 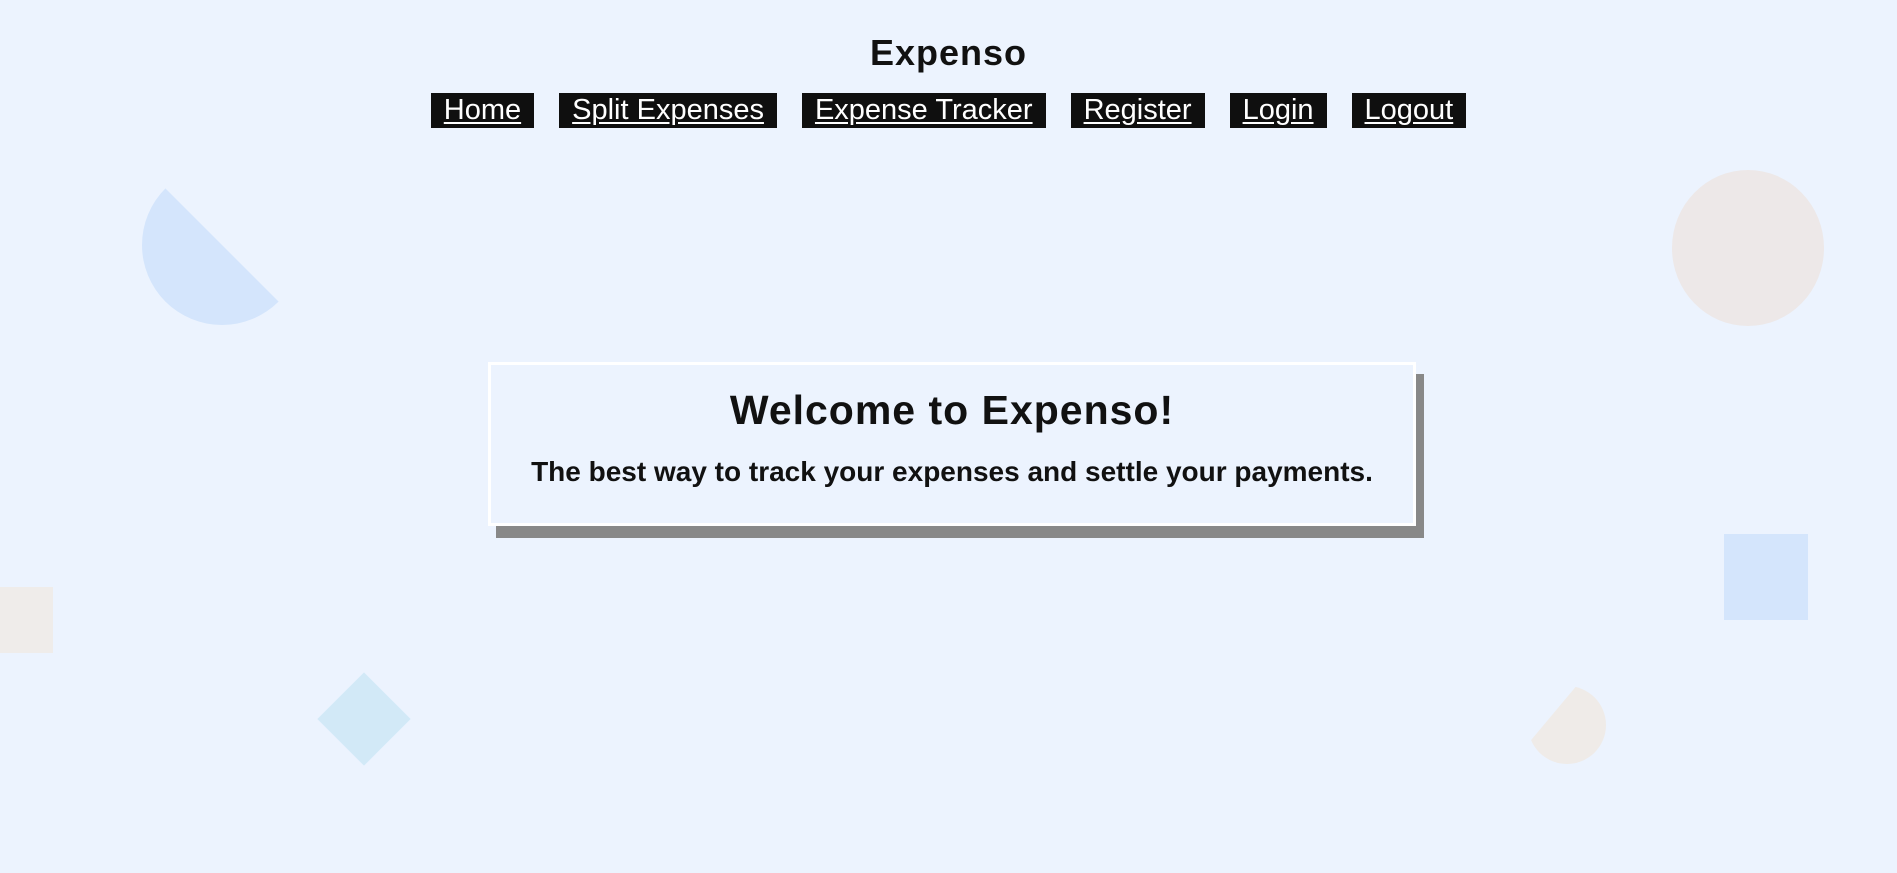 I want to click on nav-link-login: Login, so click(x=1278, y=110).